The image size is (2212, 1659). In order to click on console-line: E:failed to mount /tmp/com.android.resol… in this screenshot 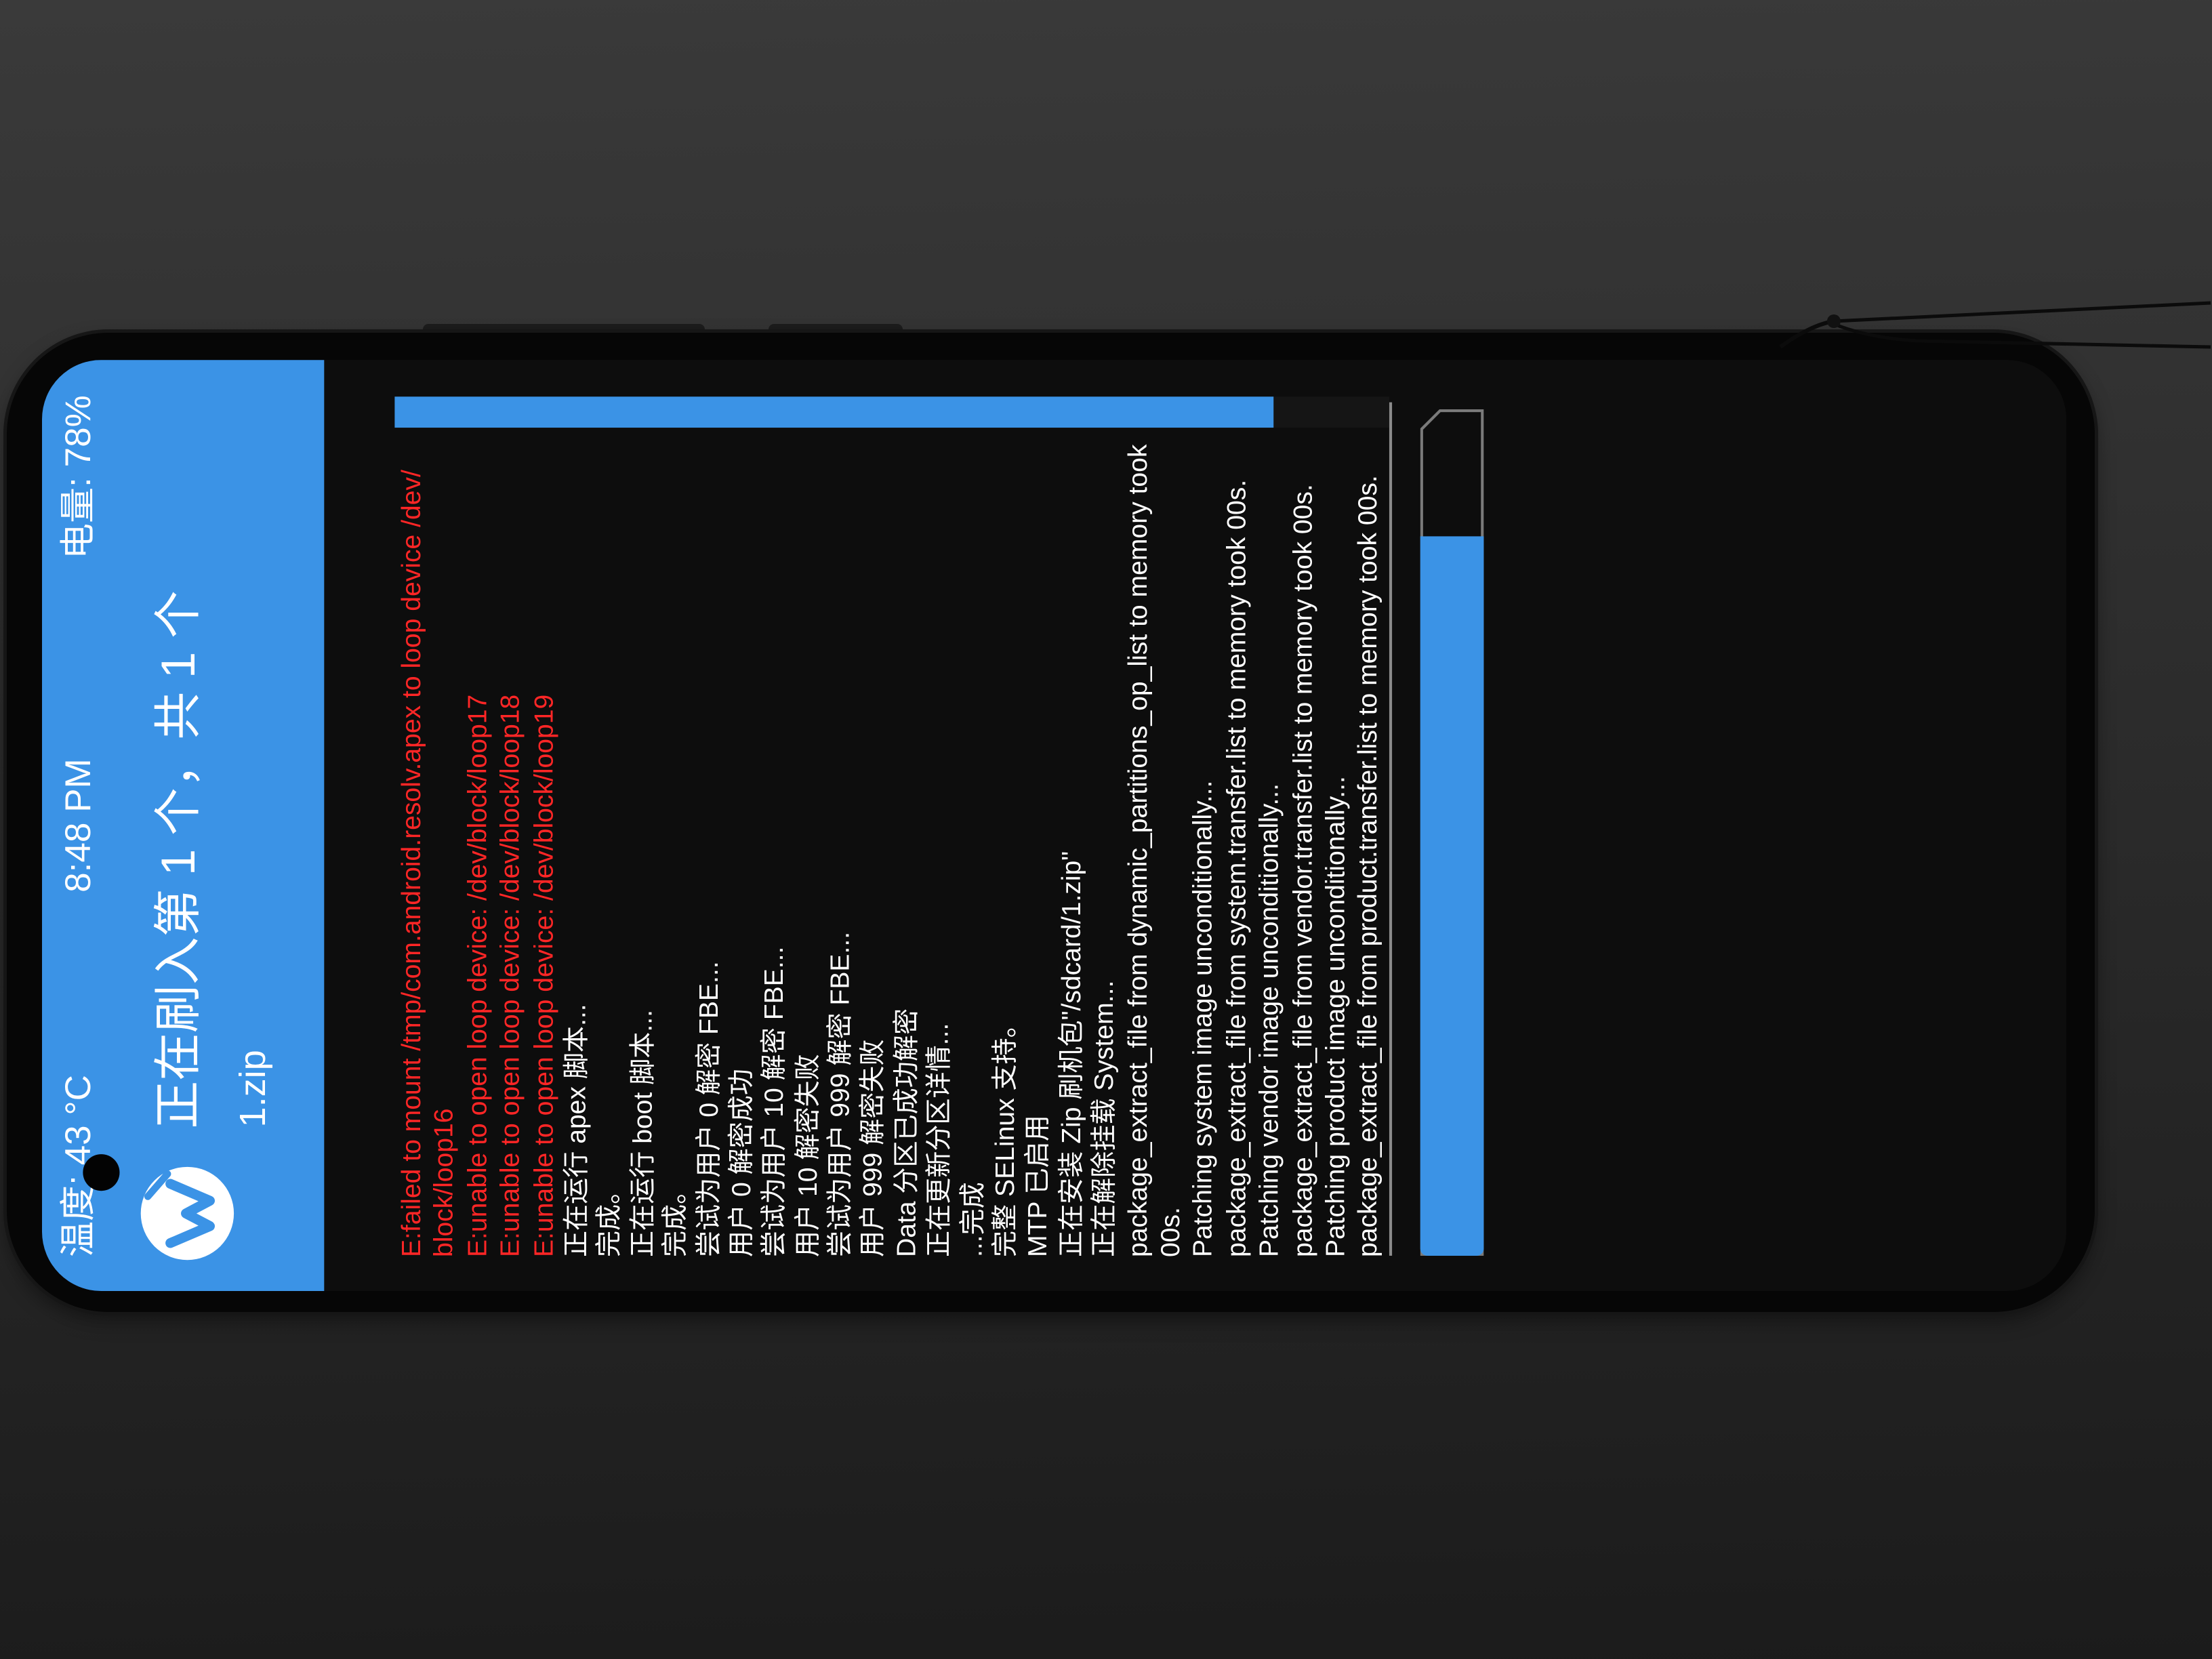, I will do `click(411, 864)`.